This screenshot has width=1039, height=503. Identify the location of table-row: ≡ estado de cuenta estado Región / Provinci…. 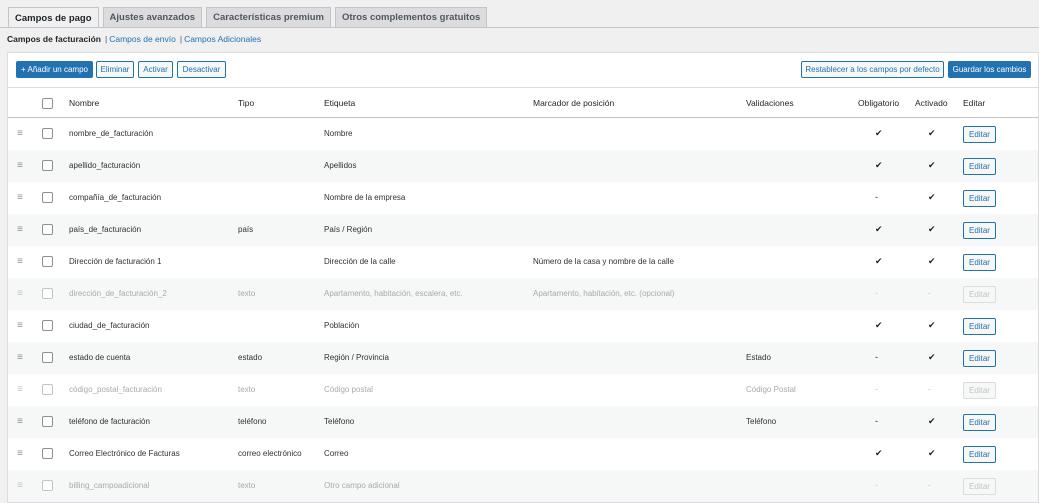
(523, 358).